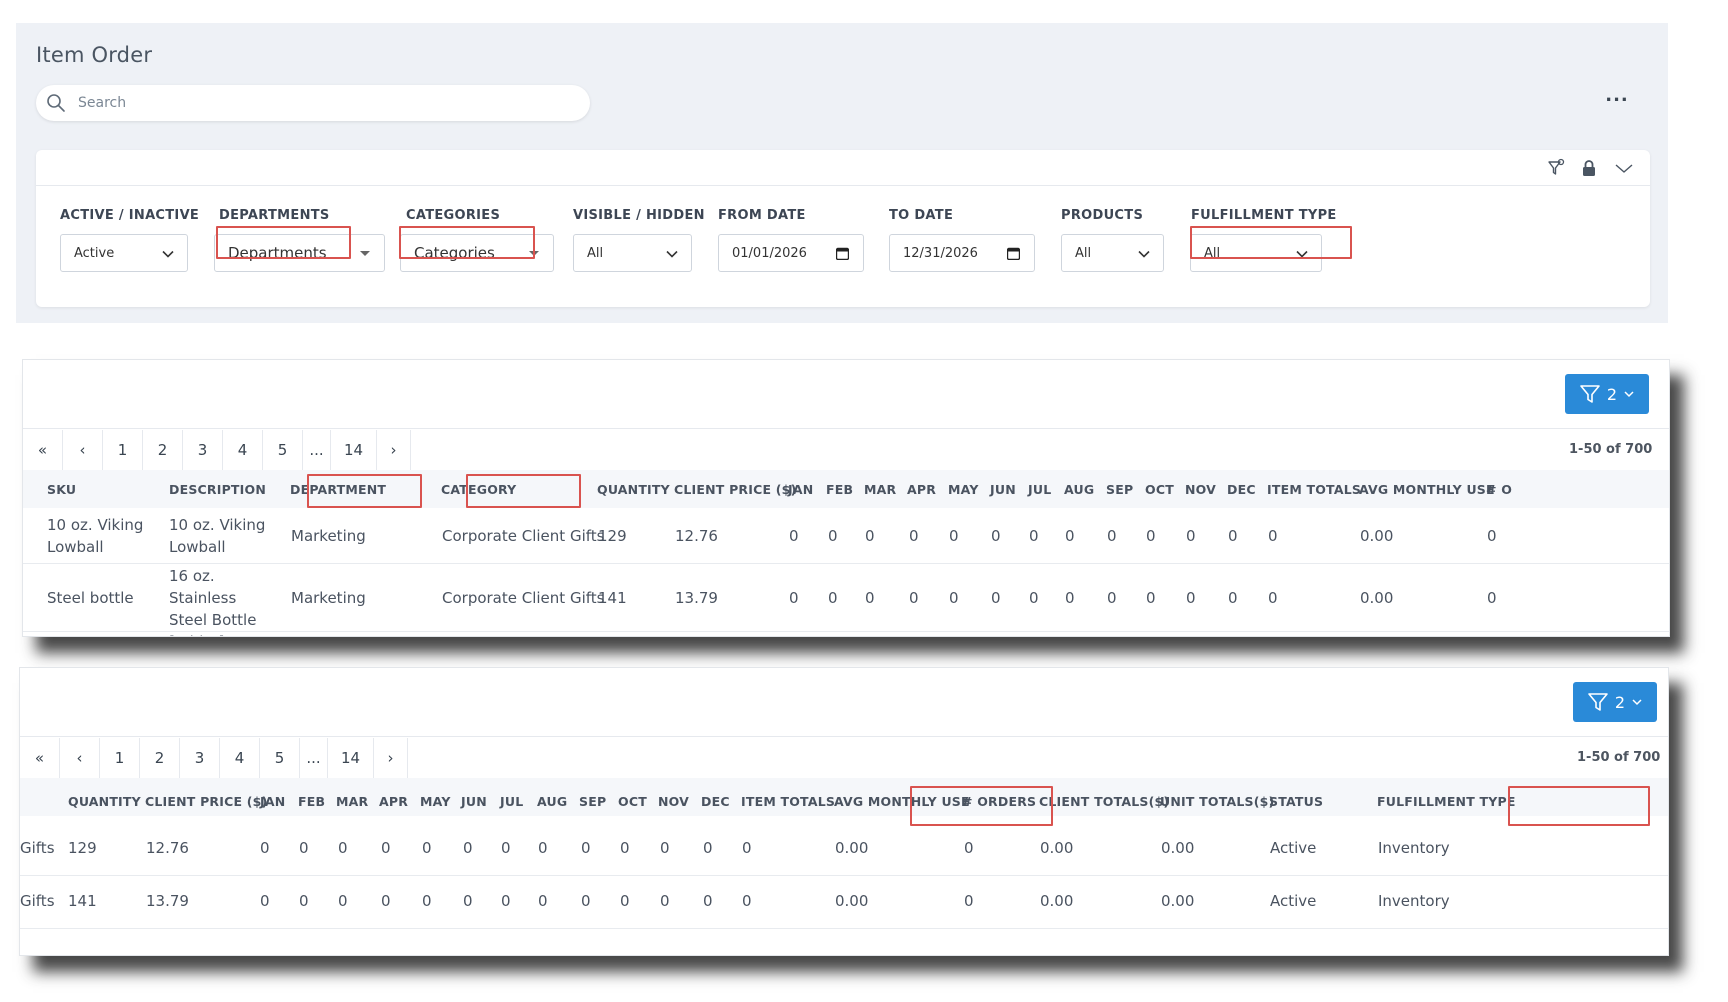  What do you see at coordinates (1499, 489) in the screenshot?
I see `column-header: # O` at bounding box center [1499, 489].